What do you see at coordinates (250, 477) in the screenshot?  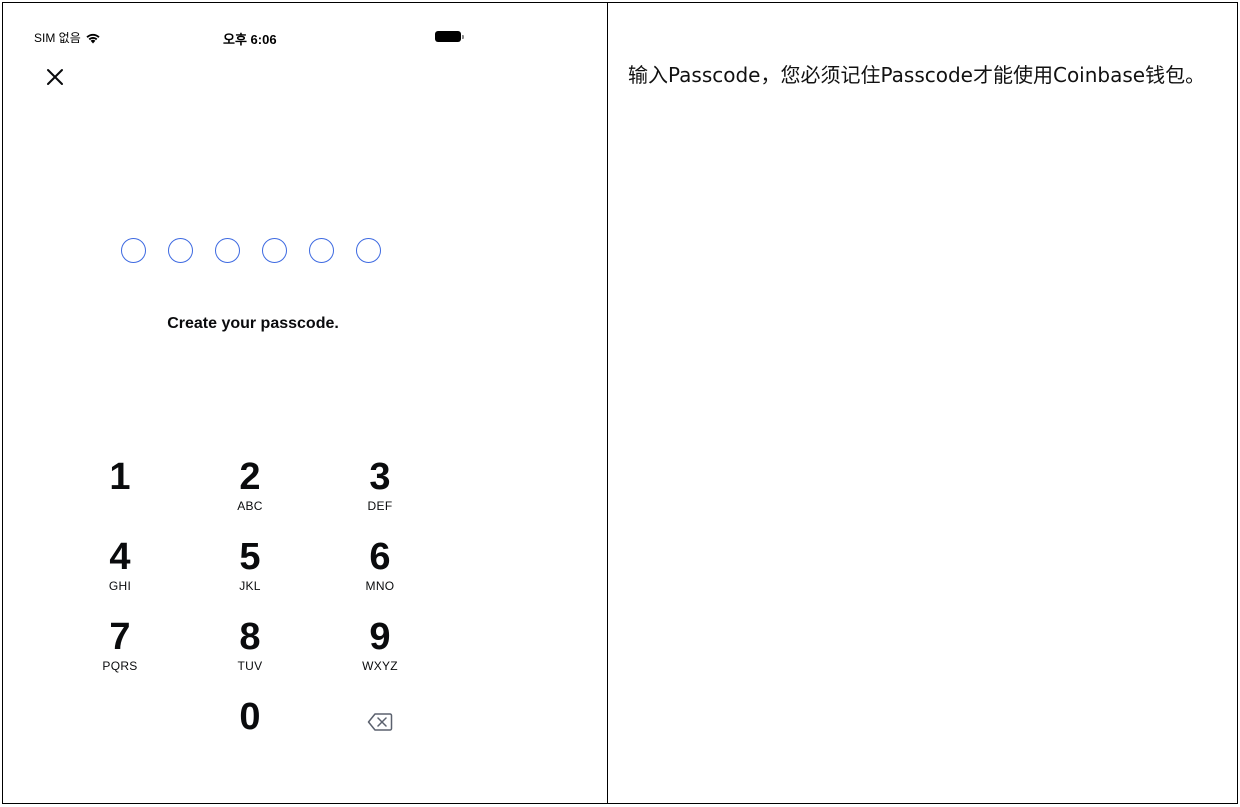 I see `keypad-digit: 2` at bounding box center [250, 477].